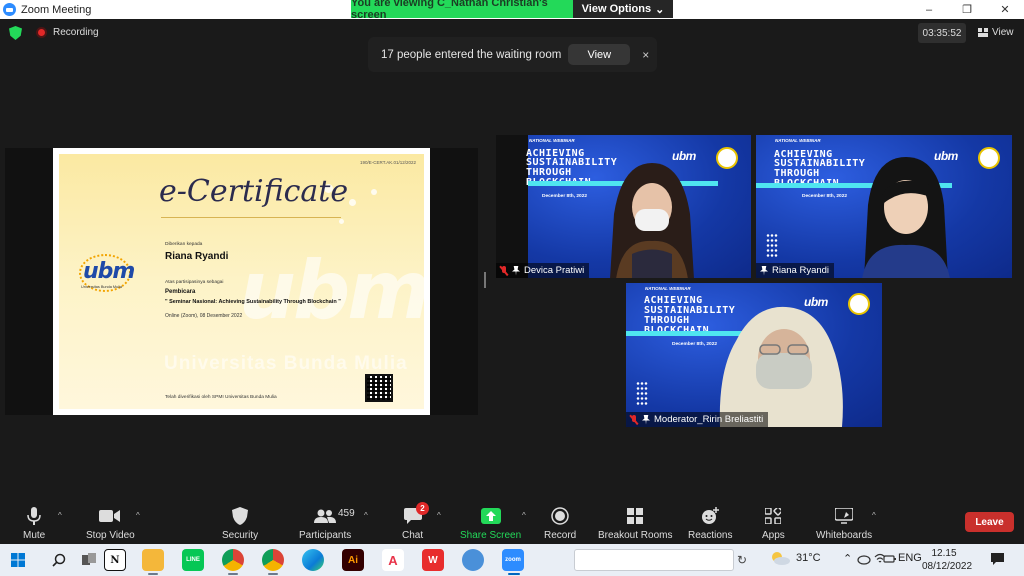  What do you see at coordinates (101, 287) in the screenshot?
I see `ubm-logo-subtitle: Universitas Bunda Mulia` at bounding box center [101, 287].